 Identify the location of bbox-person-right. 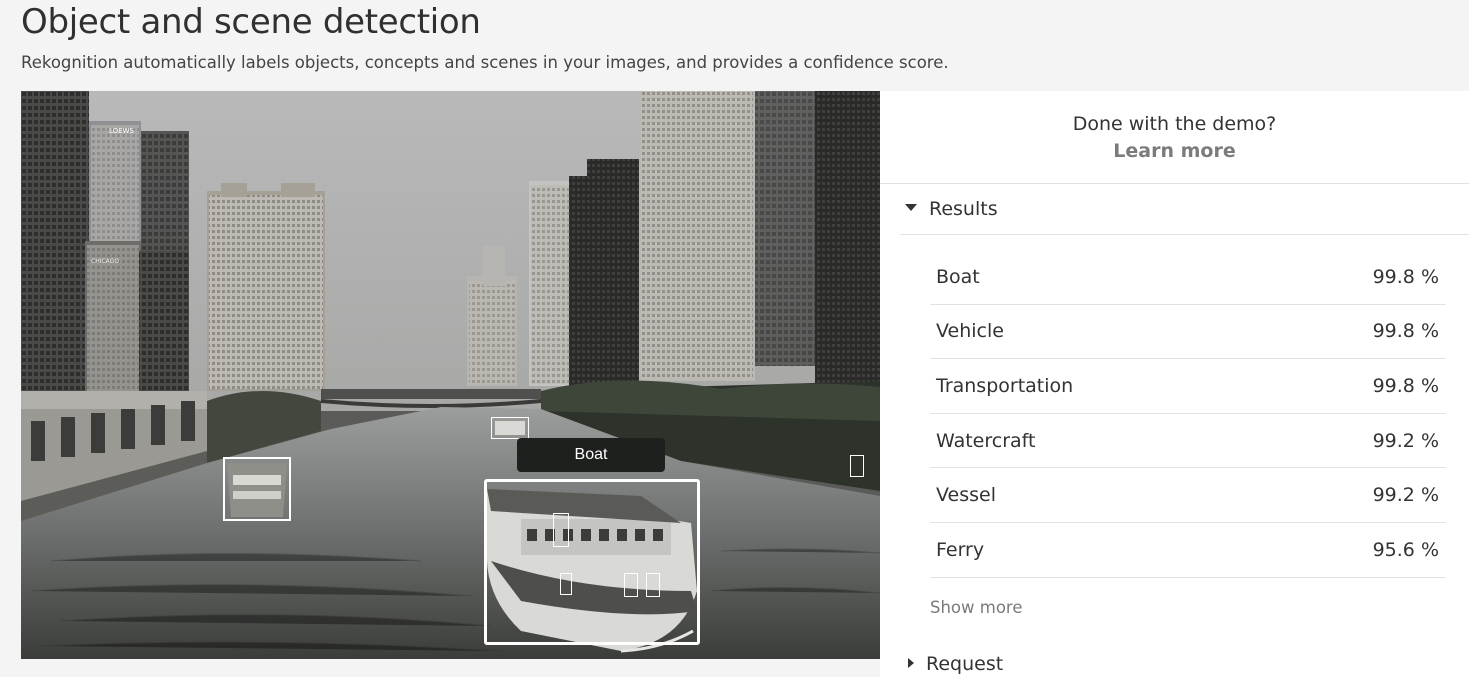
(857, 466).